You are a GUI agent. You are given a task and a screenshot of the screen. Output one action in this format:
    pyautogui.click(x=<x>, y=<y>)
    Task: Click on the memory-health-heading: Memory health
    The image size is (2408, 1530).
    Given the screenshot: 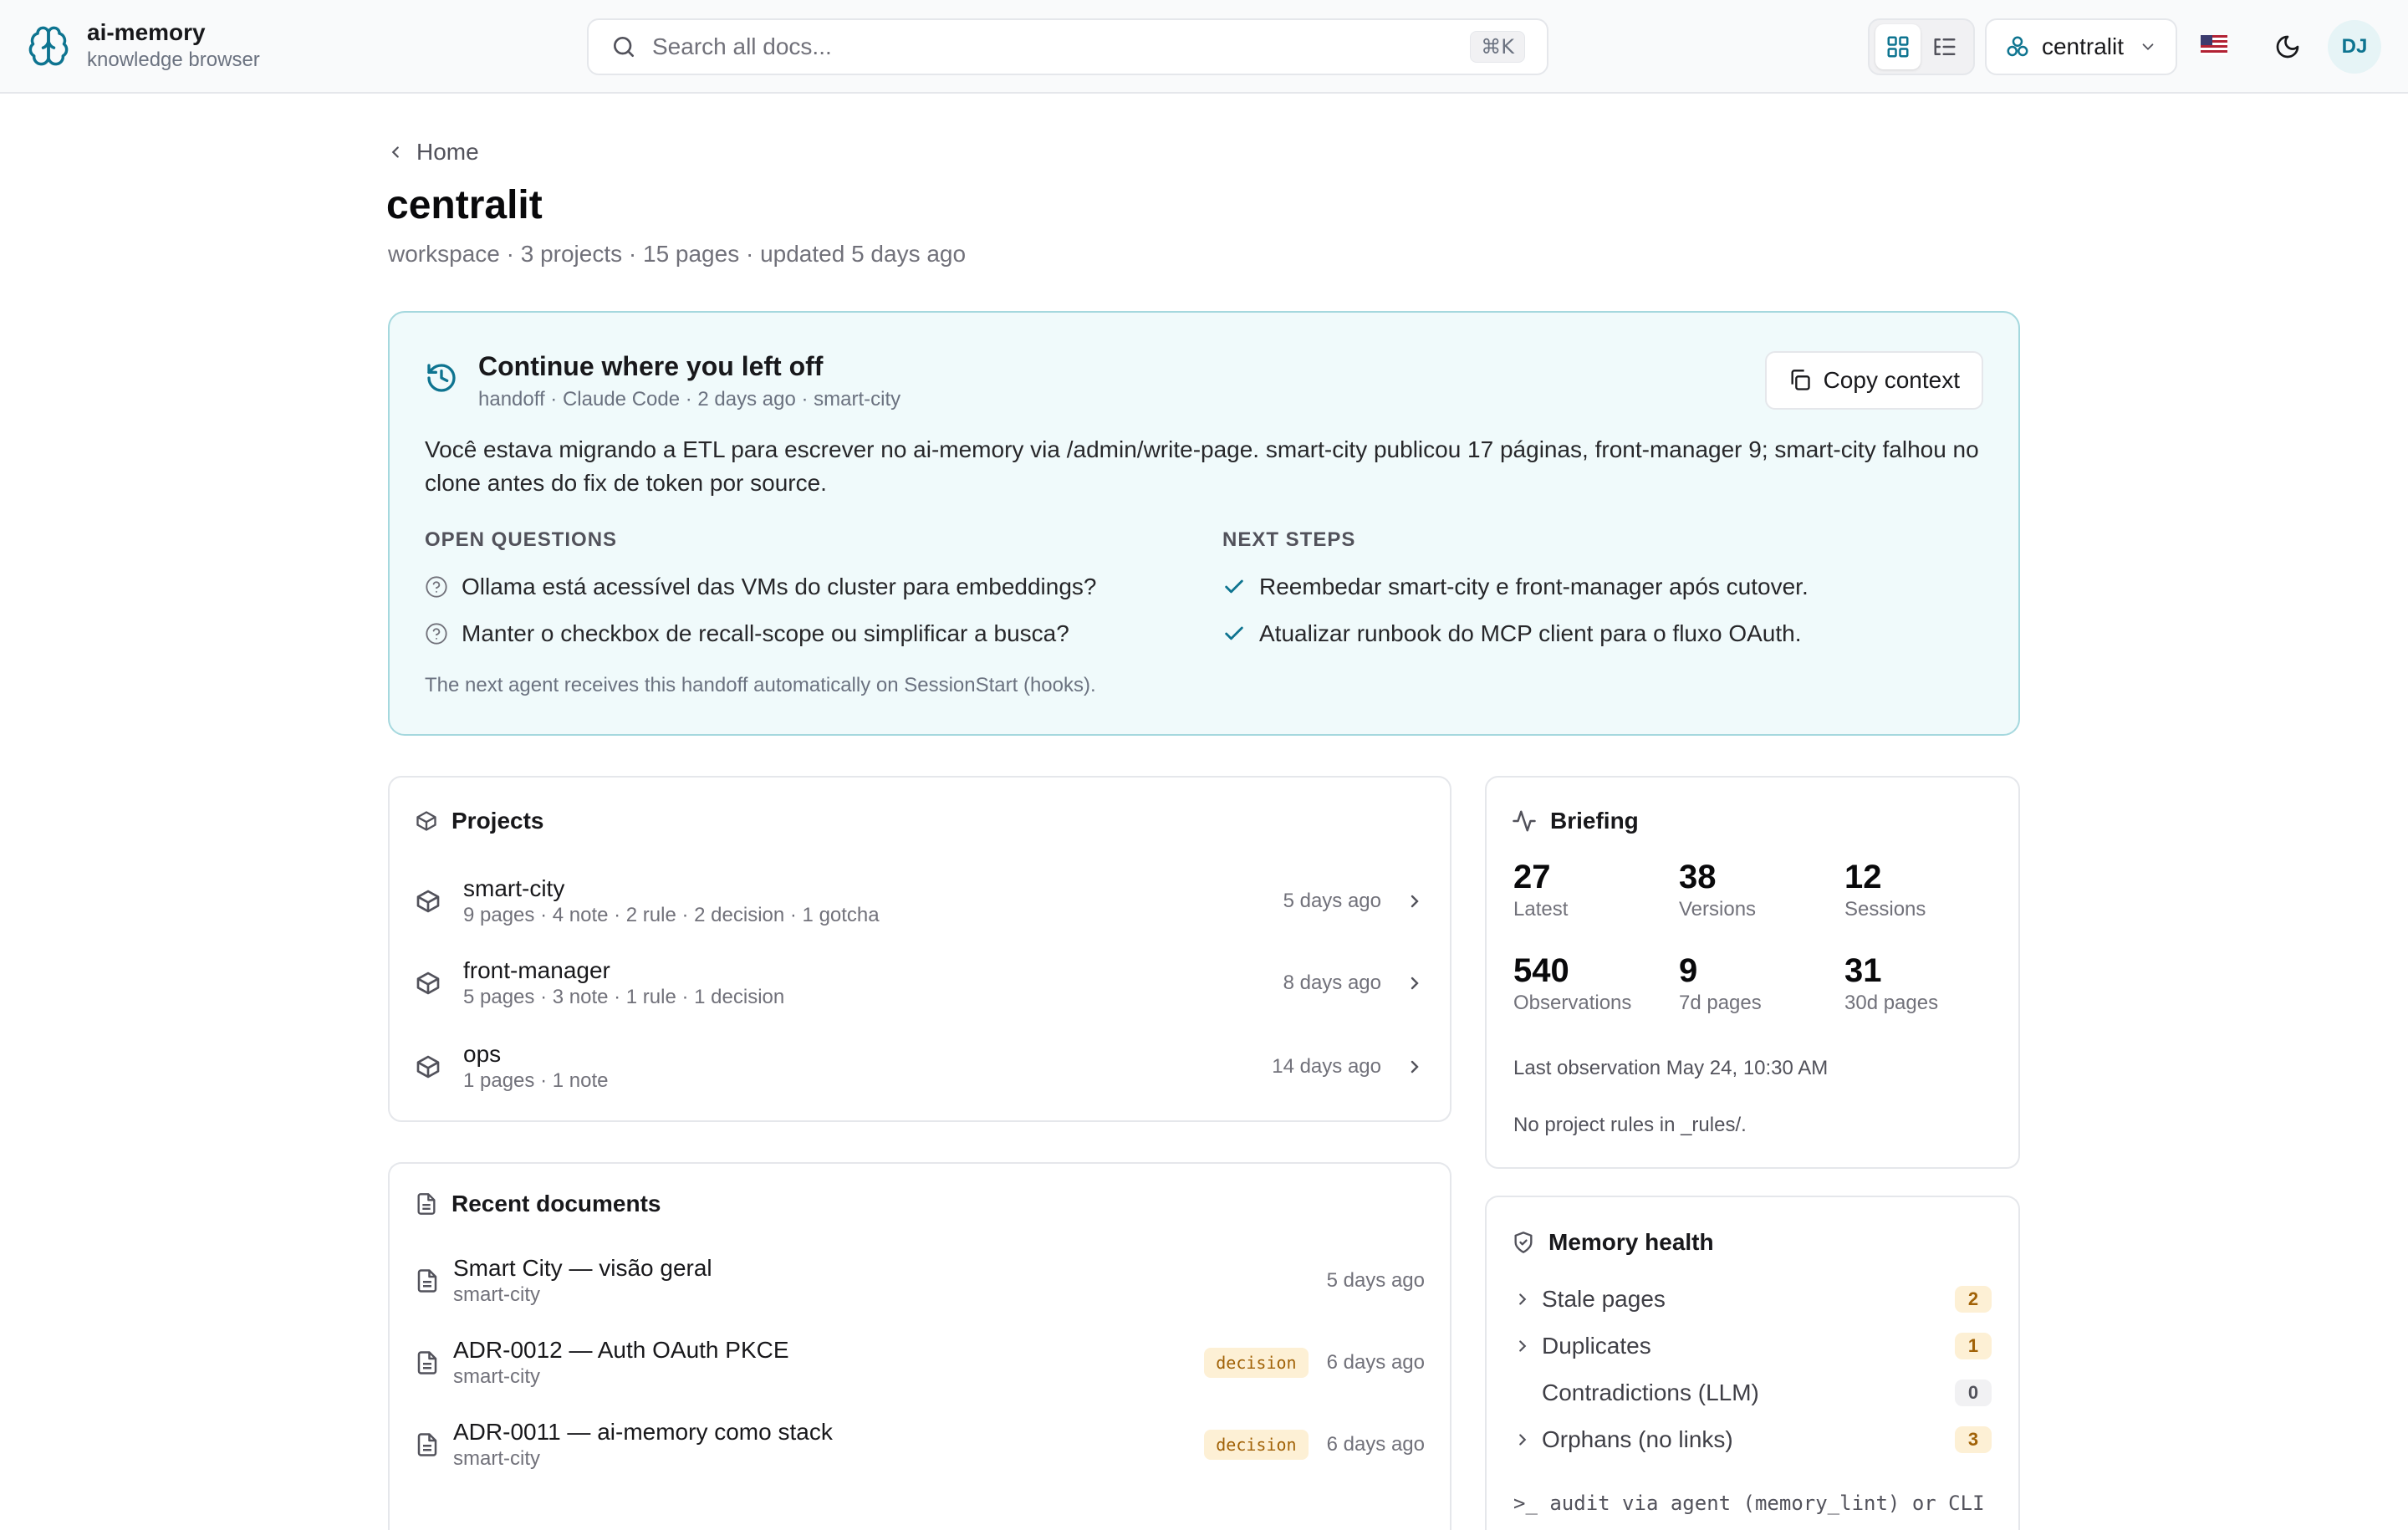 What is the action you would take?
    pyautogui.click(x=1613, y=1242)
    